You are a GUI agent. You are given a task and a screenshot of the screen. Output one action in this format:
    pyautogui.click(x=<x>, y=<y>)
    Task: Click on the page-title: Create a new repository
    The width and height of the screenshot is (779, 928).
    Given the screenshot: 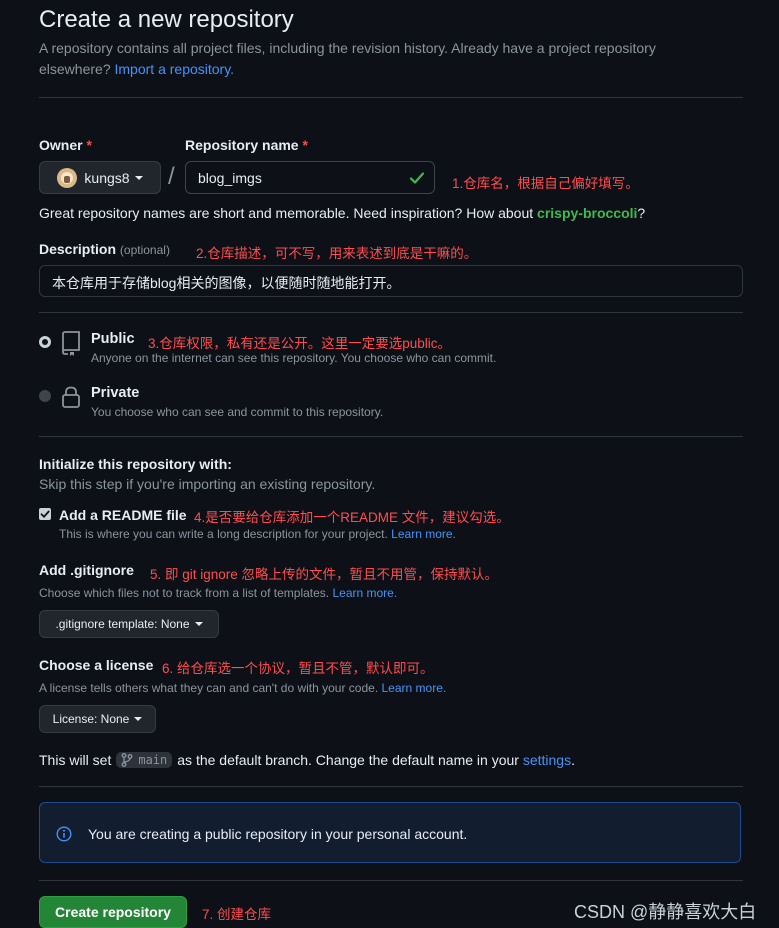 What is the action you would take?
    pyautogui.click(x=166, y=19)
    